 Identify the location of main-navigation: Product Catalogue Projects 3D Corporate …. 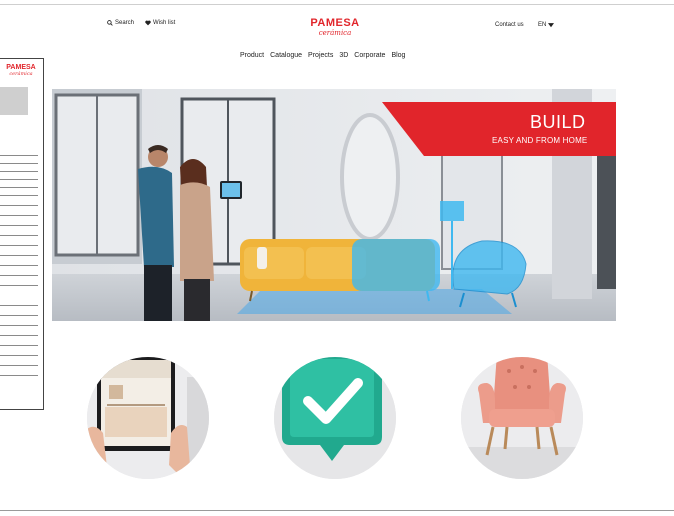
(322, 55).